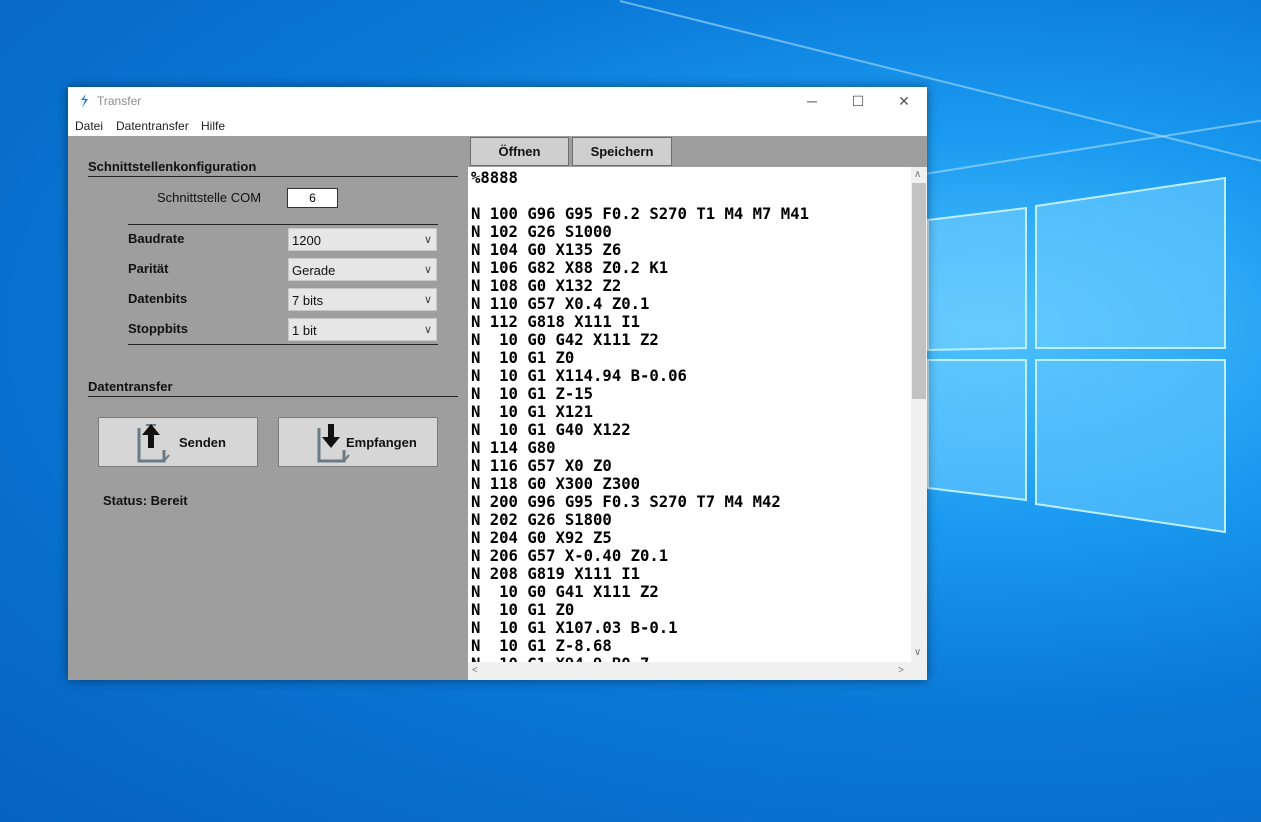  What do you see at coordinates (381, 442) in the screenshot?
I see `receive-label: Empfangen` at bounding box center [381, 442].